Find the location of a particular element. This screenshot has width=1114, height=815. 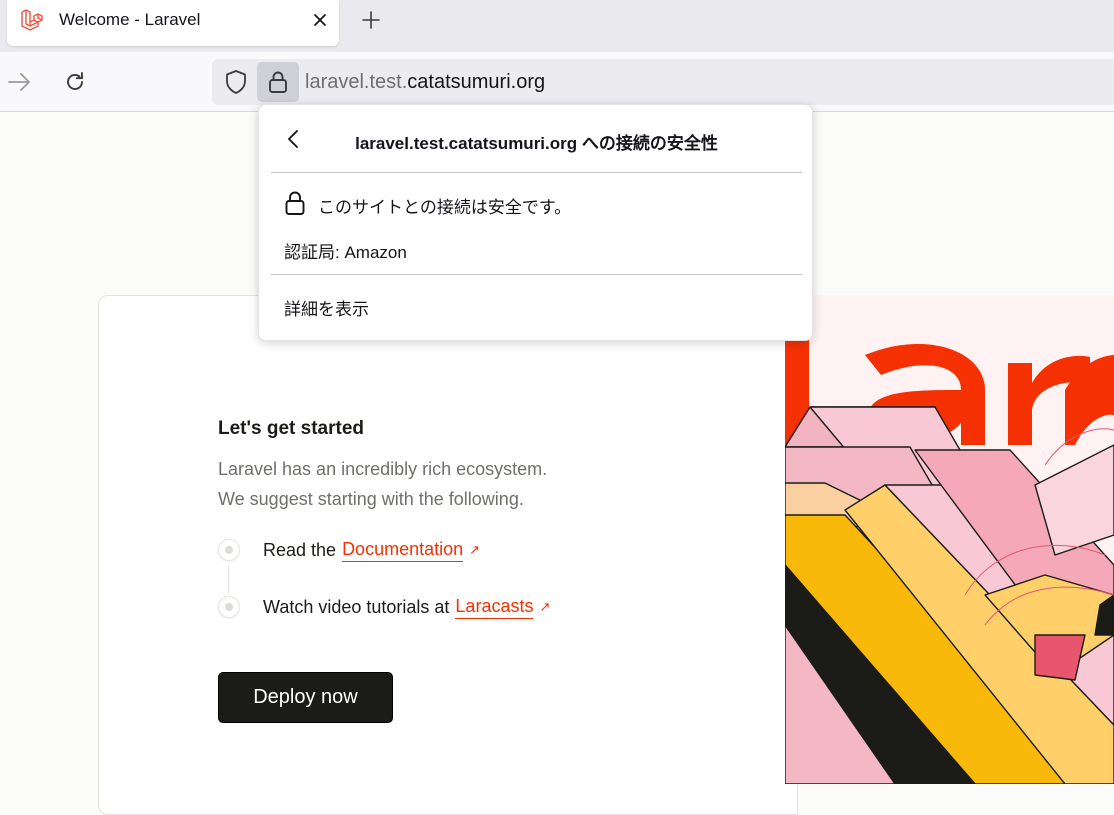

reload-icon is located at coordinates (75, 81).